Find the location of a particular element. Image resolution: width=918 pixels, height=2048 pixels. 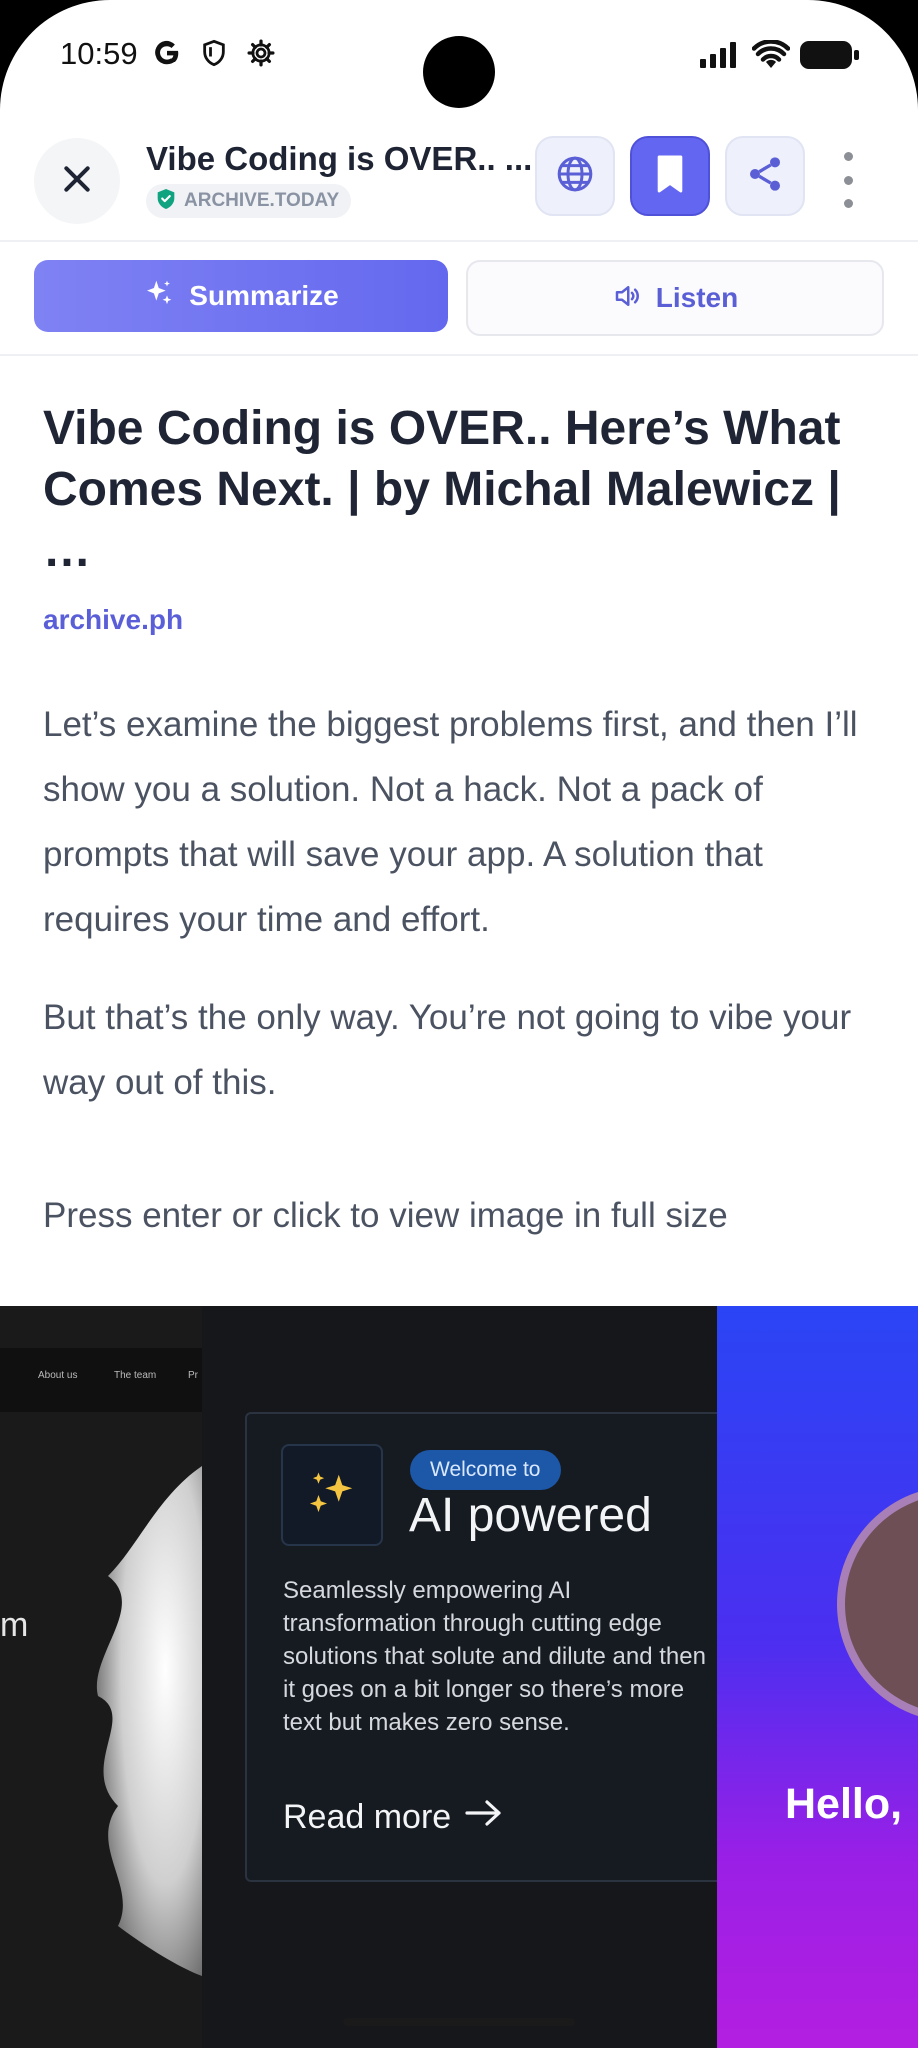

status-bar: 10:59 is located at coordinates (459, 55).